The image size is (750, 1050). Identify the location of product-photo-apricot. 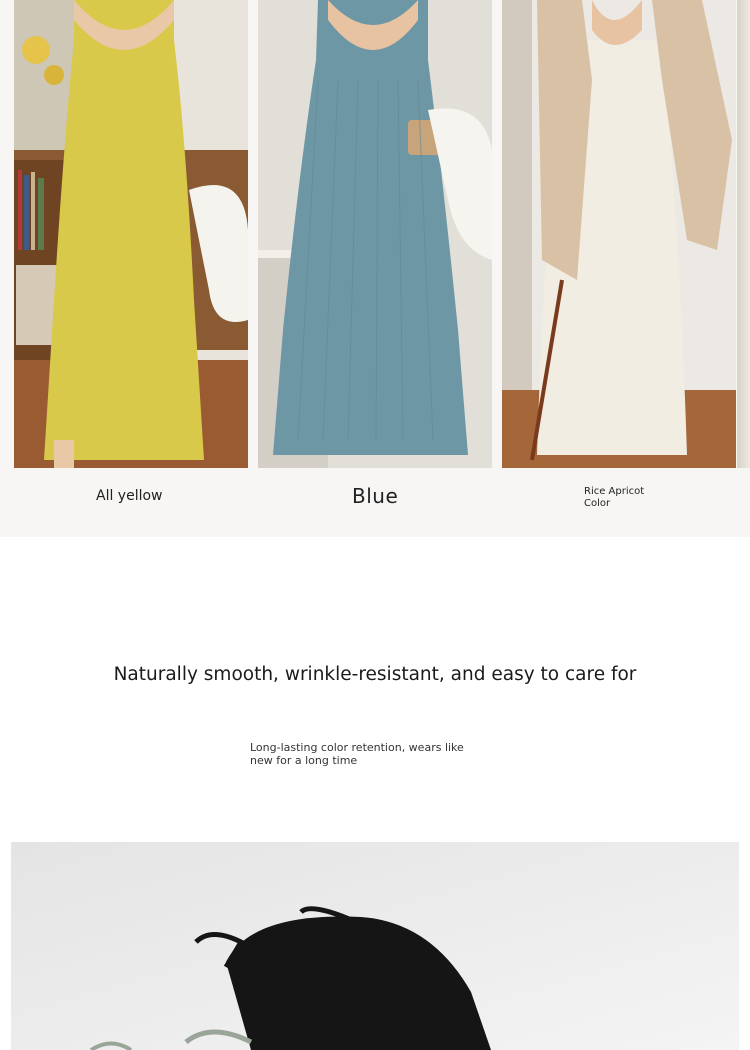
(619, 234).